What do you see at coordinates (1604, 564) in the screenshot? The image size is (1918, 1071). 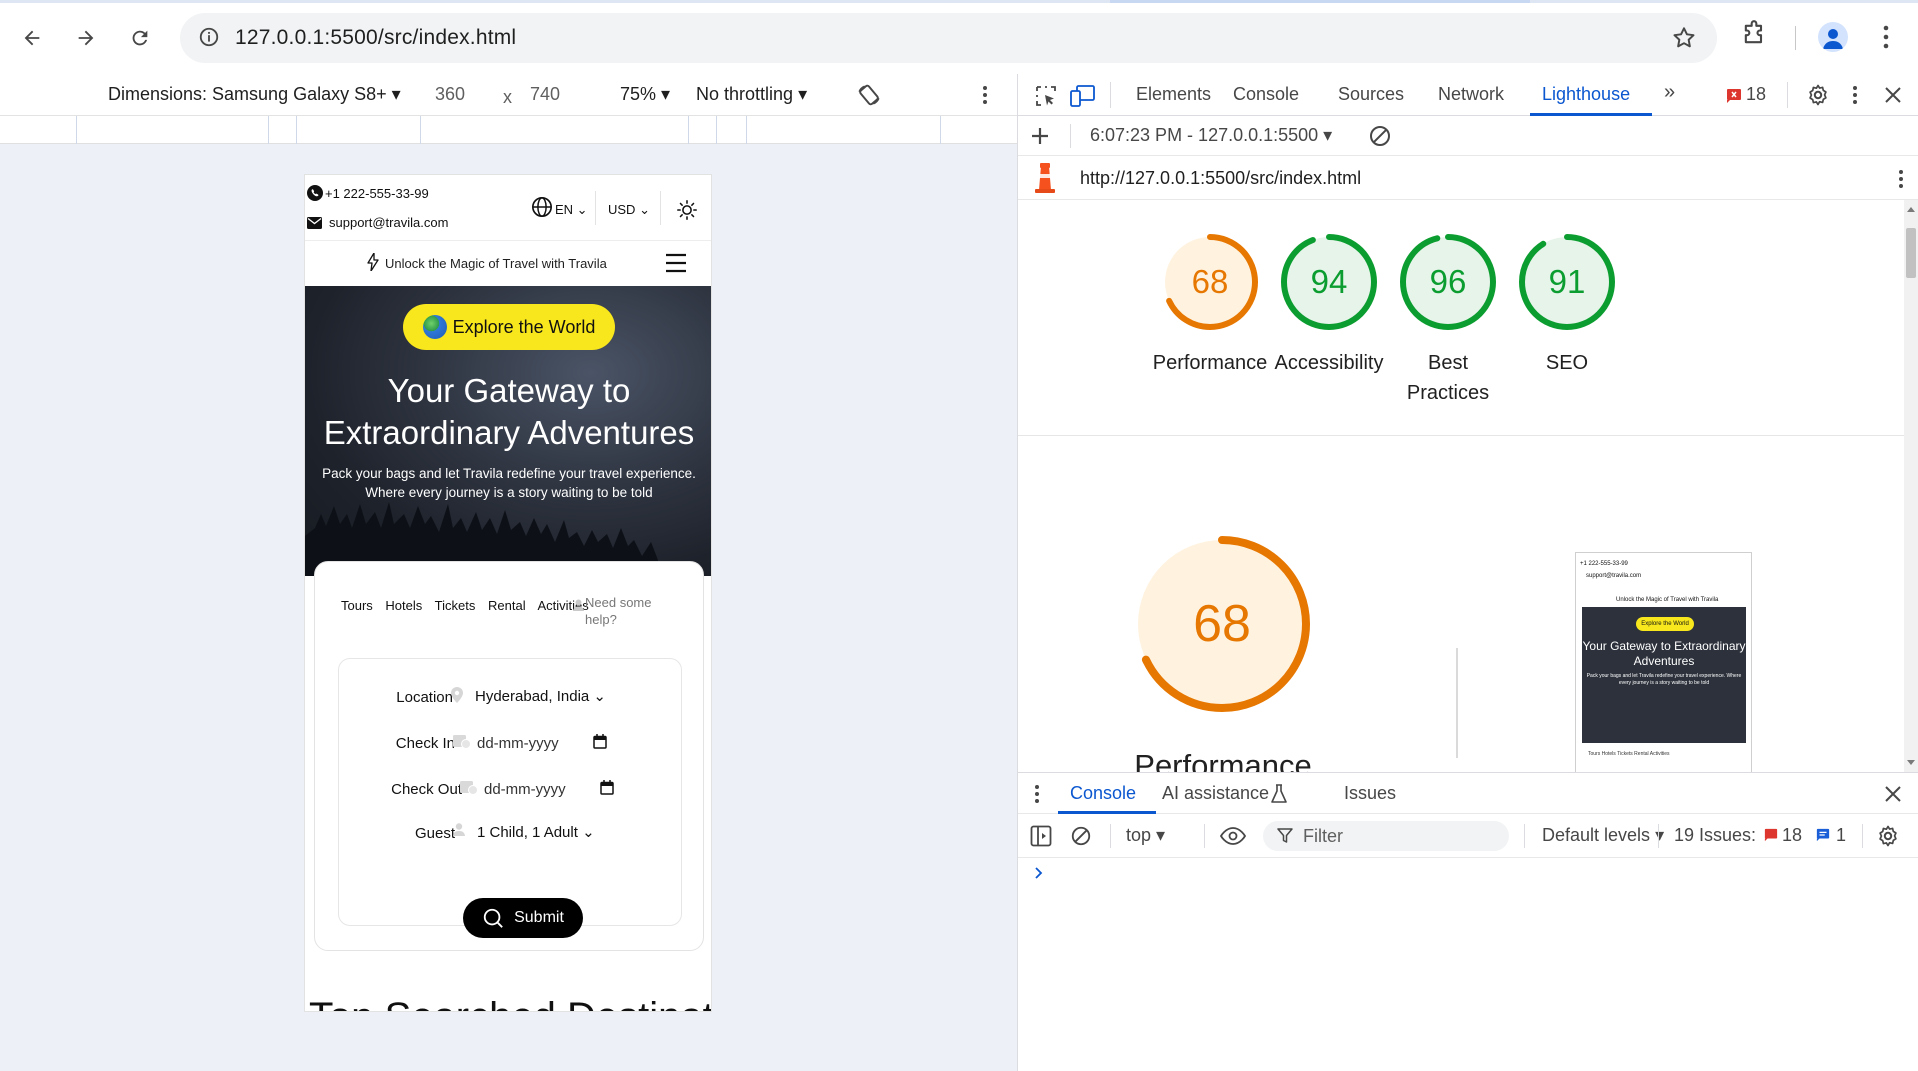 I see `thumb-phone: +1 222-555-33-99` at bounding box center [1604, 564].